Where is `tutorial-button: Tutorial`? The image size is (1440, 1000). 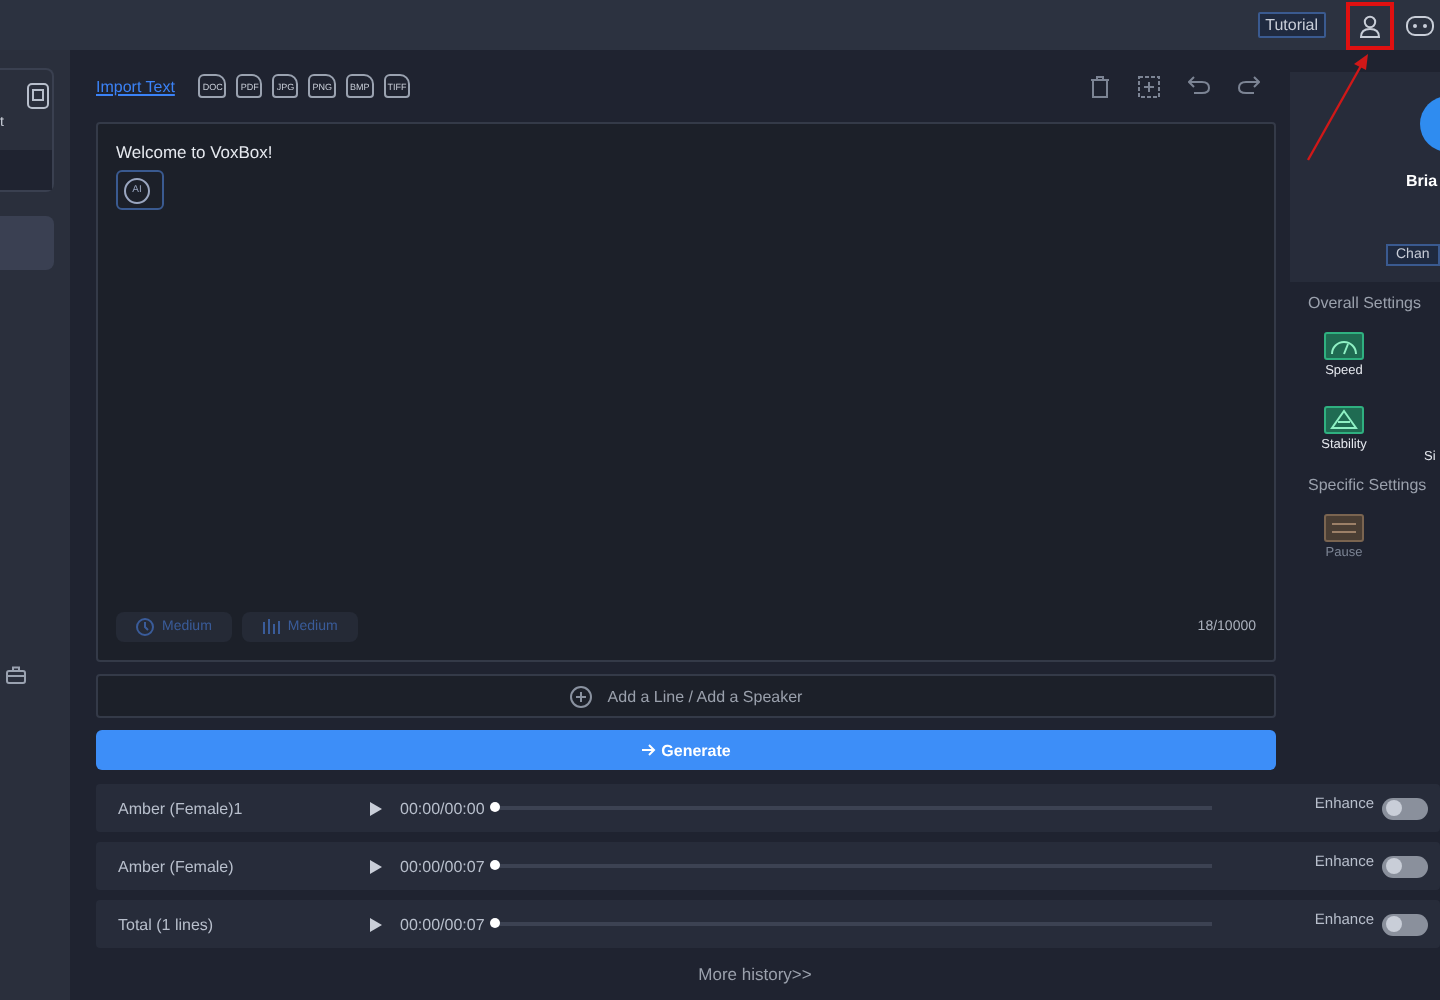 tutorial-button: Tutorial is located at coordinates (1291, 25).